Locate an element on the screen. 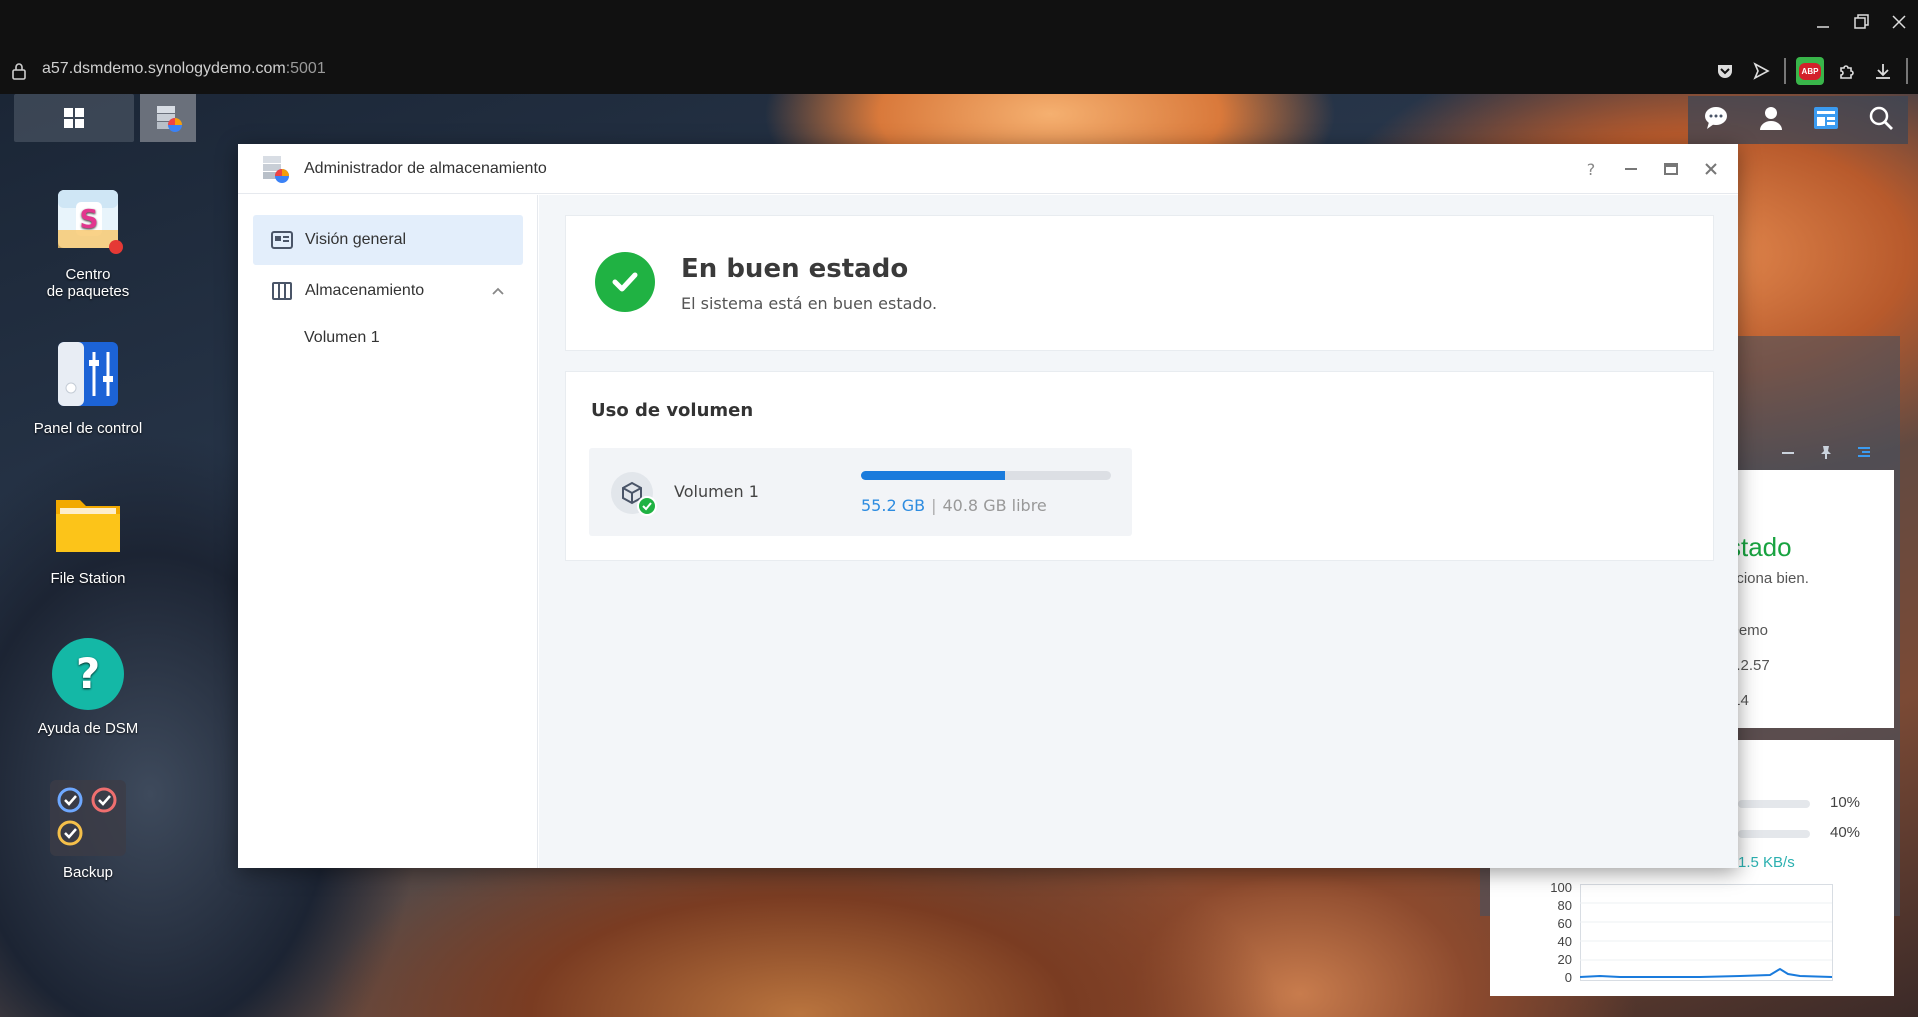  desktop-icon-package-center: S Centro de paquetes is located at coordinates (88, 240).